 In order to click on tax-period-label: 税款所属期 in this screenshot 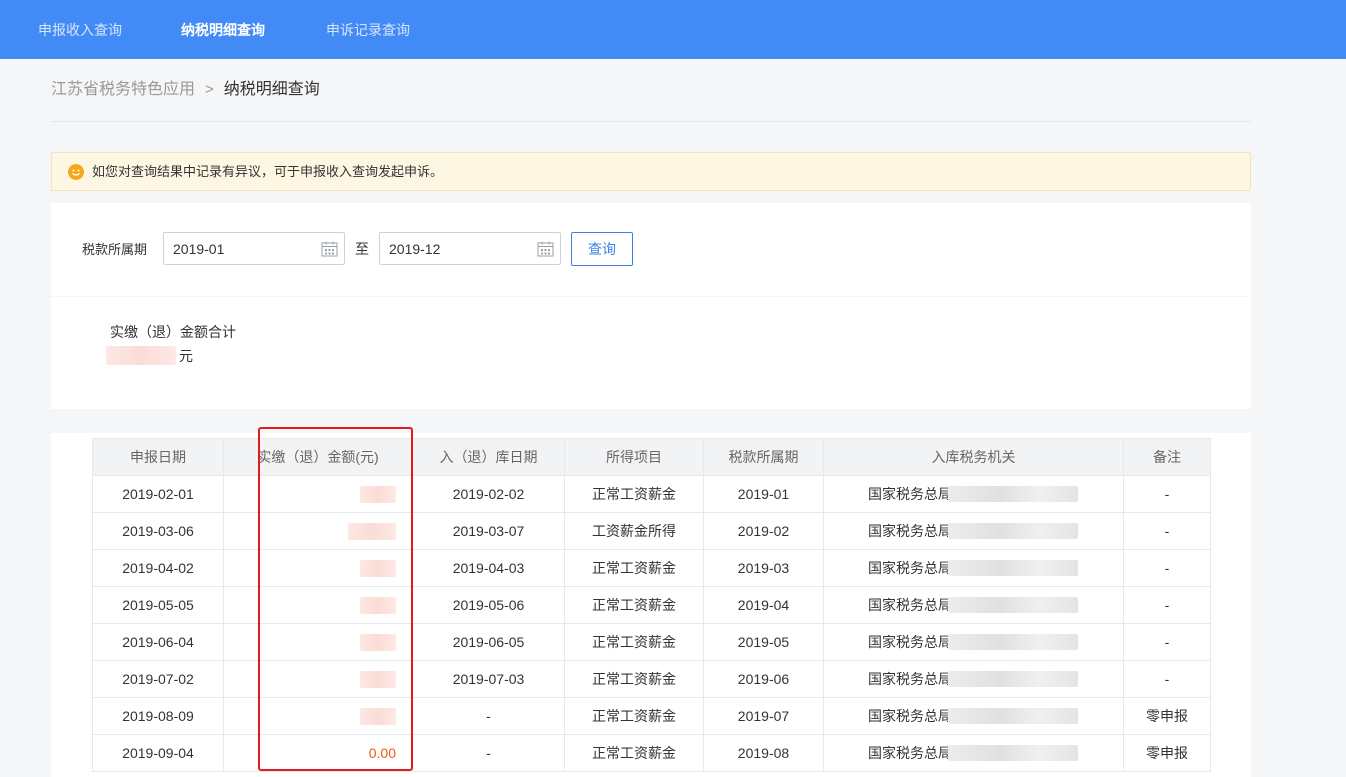, I will do `click(115, 249)`.